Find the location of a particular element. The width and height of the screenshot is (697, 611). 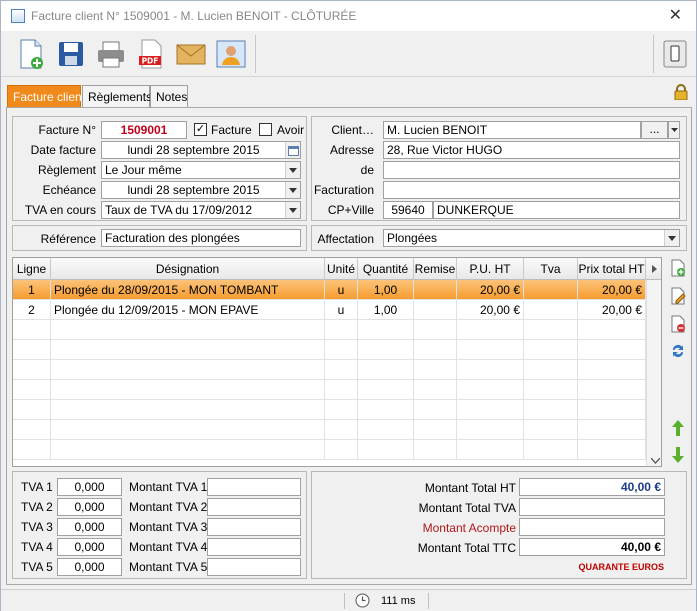

client-field: M. Lucien BENOIT is located at coordinates (512, 130).